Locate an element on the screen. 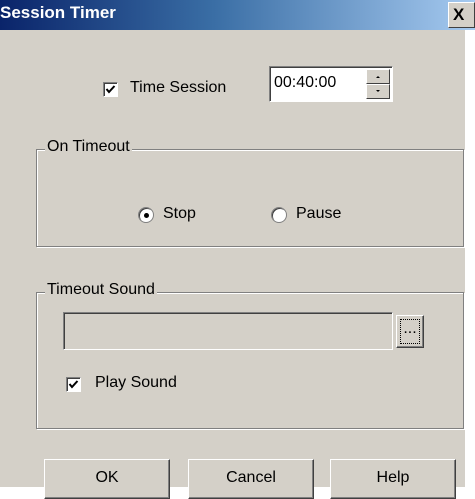 The width and height of the screenshot is (475, 499). time-session-value: 00:40:00 is located at coordinates (305, 83).